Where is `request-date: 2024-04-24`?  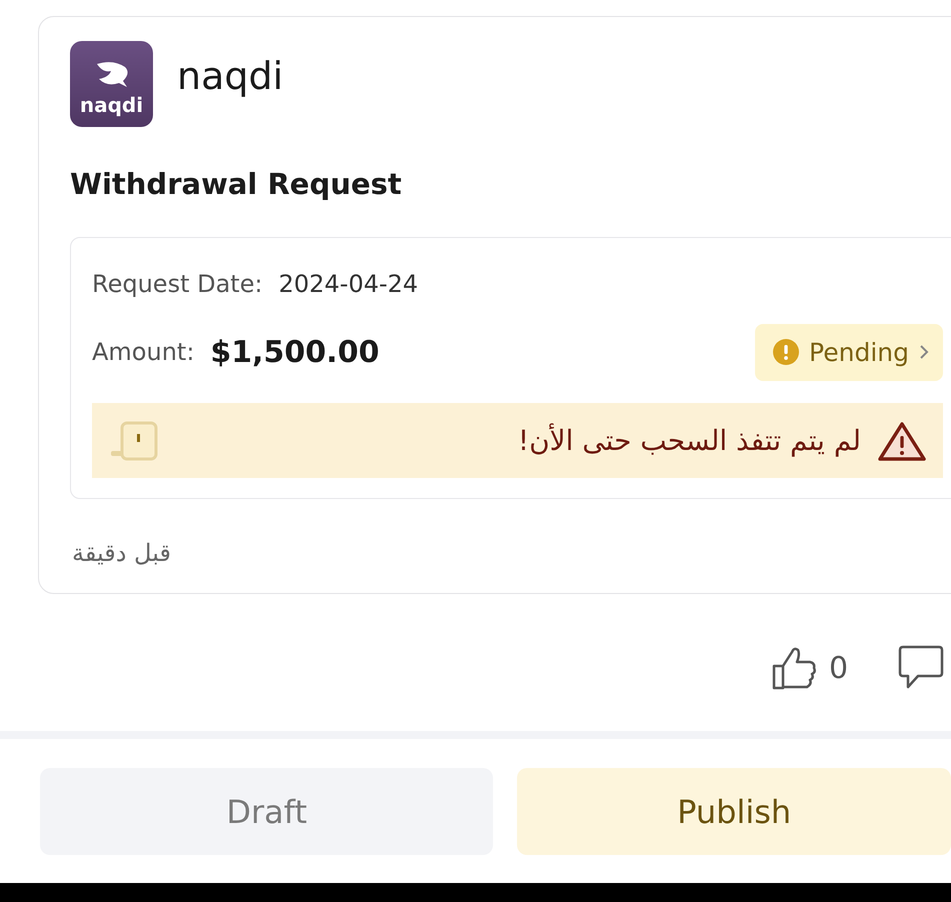 request-date: 2024-04-24 is located at coordinates (348, 284).